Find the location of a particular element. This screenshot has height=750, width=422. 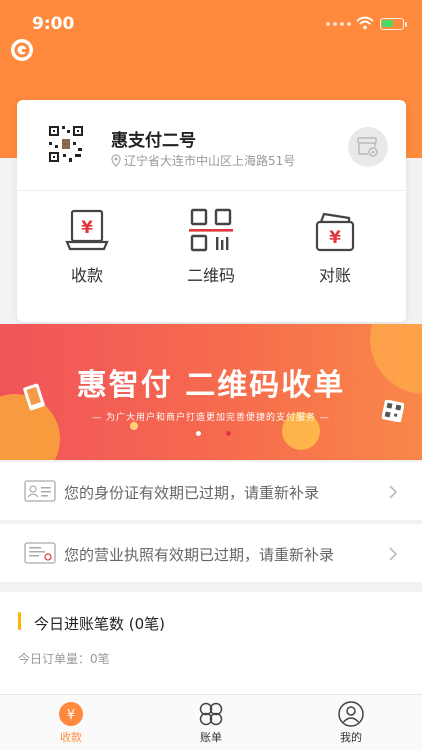

banner-dot is located at coordinates (198, 433).